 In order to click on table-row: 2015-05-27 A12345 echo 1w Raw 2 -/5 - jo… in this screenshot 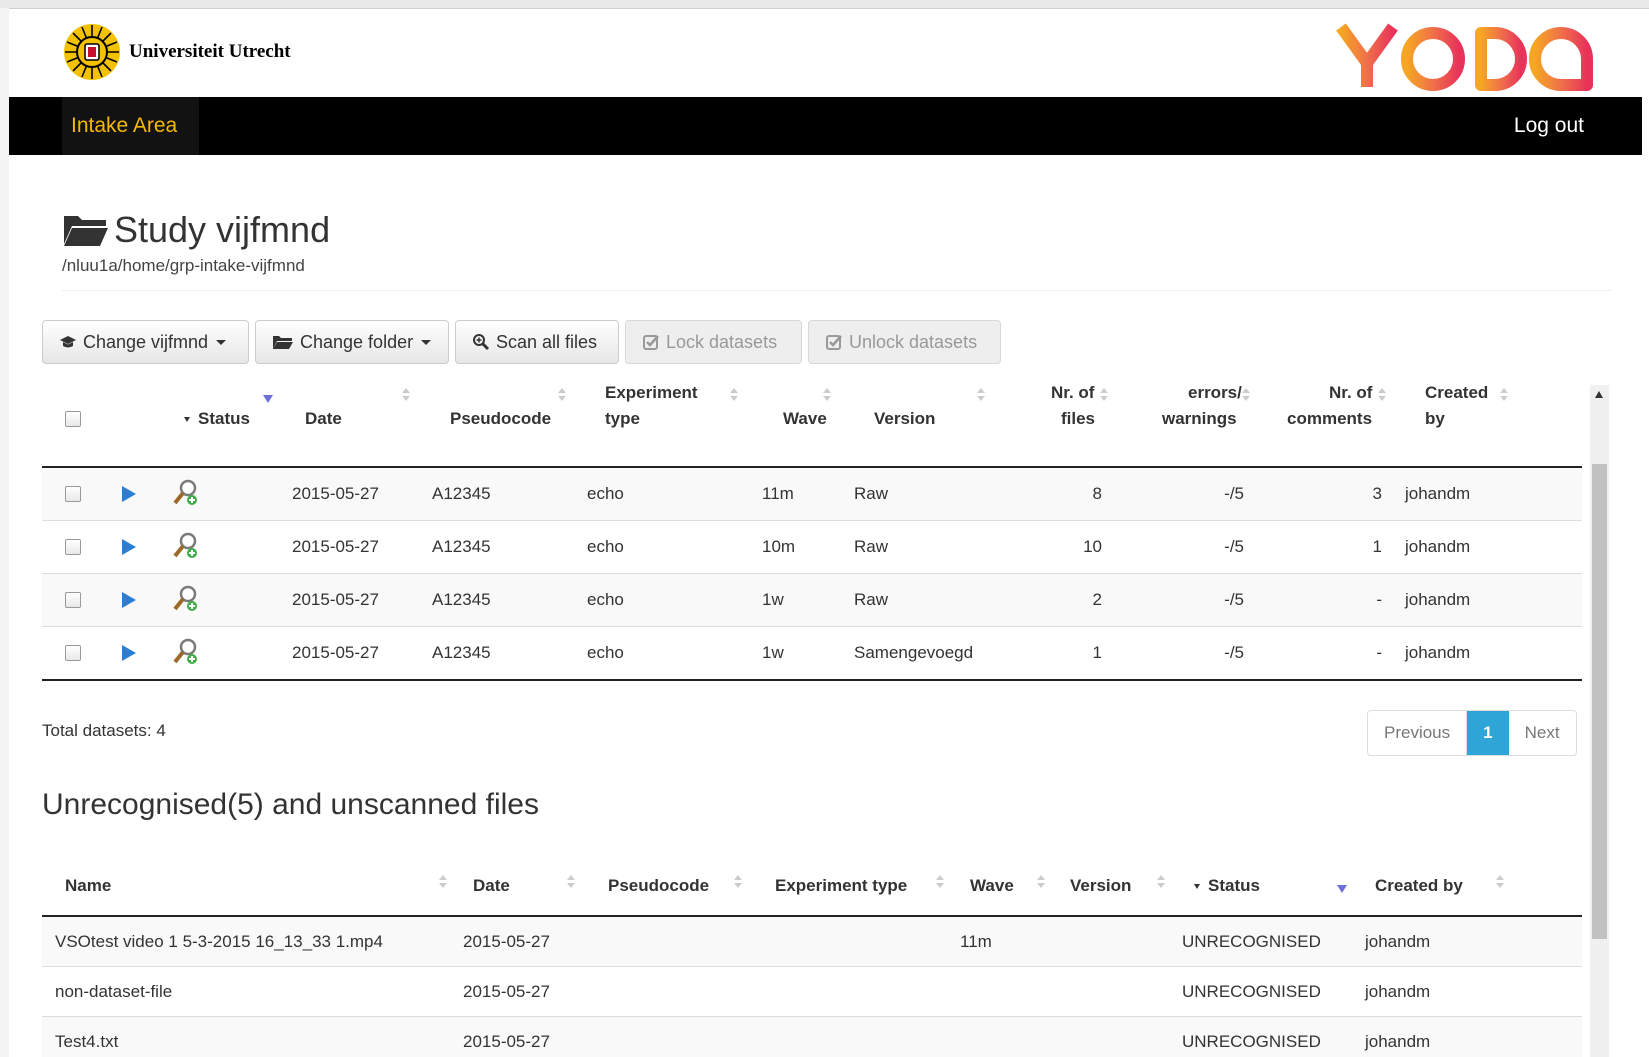, I will do `click(812, 600)`.